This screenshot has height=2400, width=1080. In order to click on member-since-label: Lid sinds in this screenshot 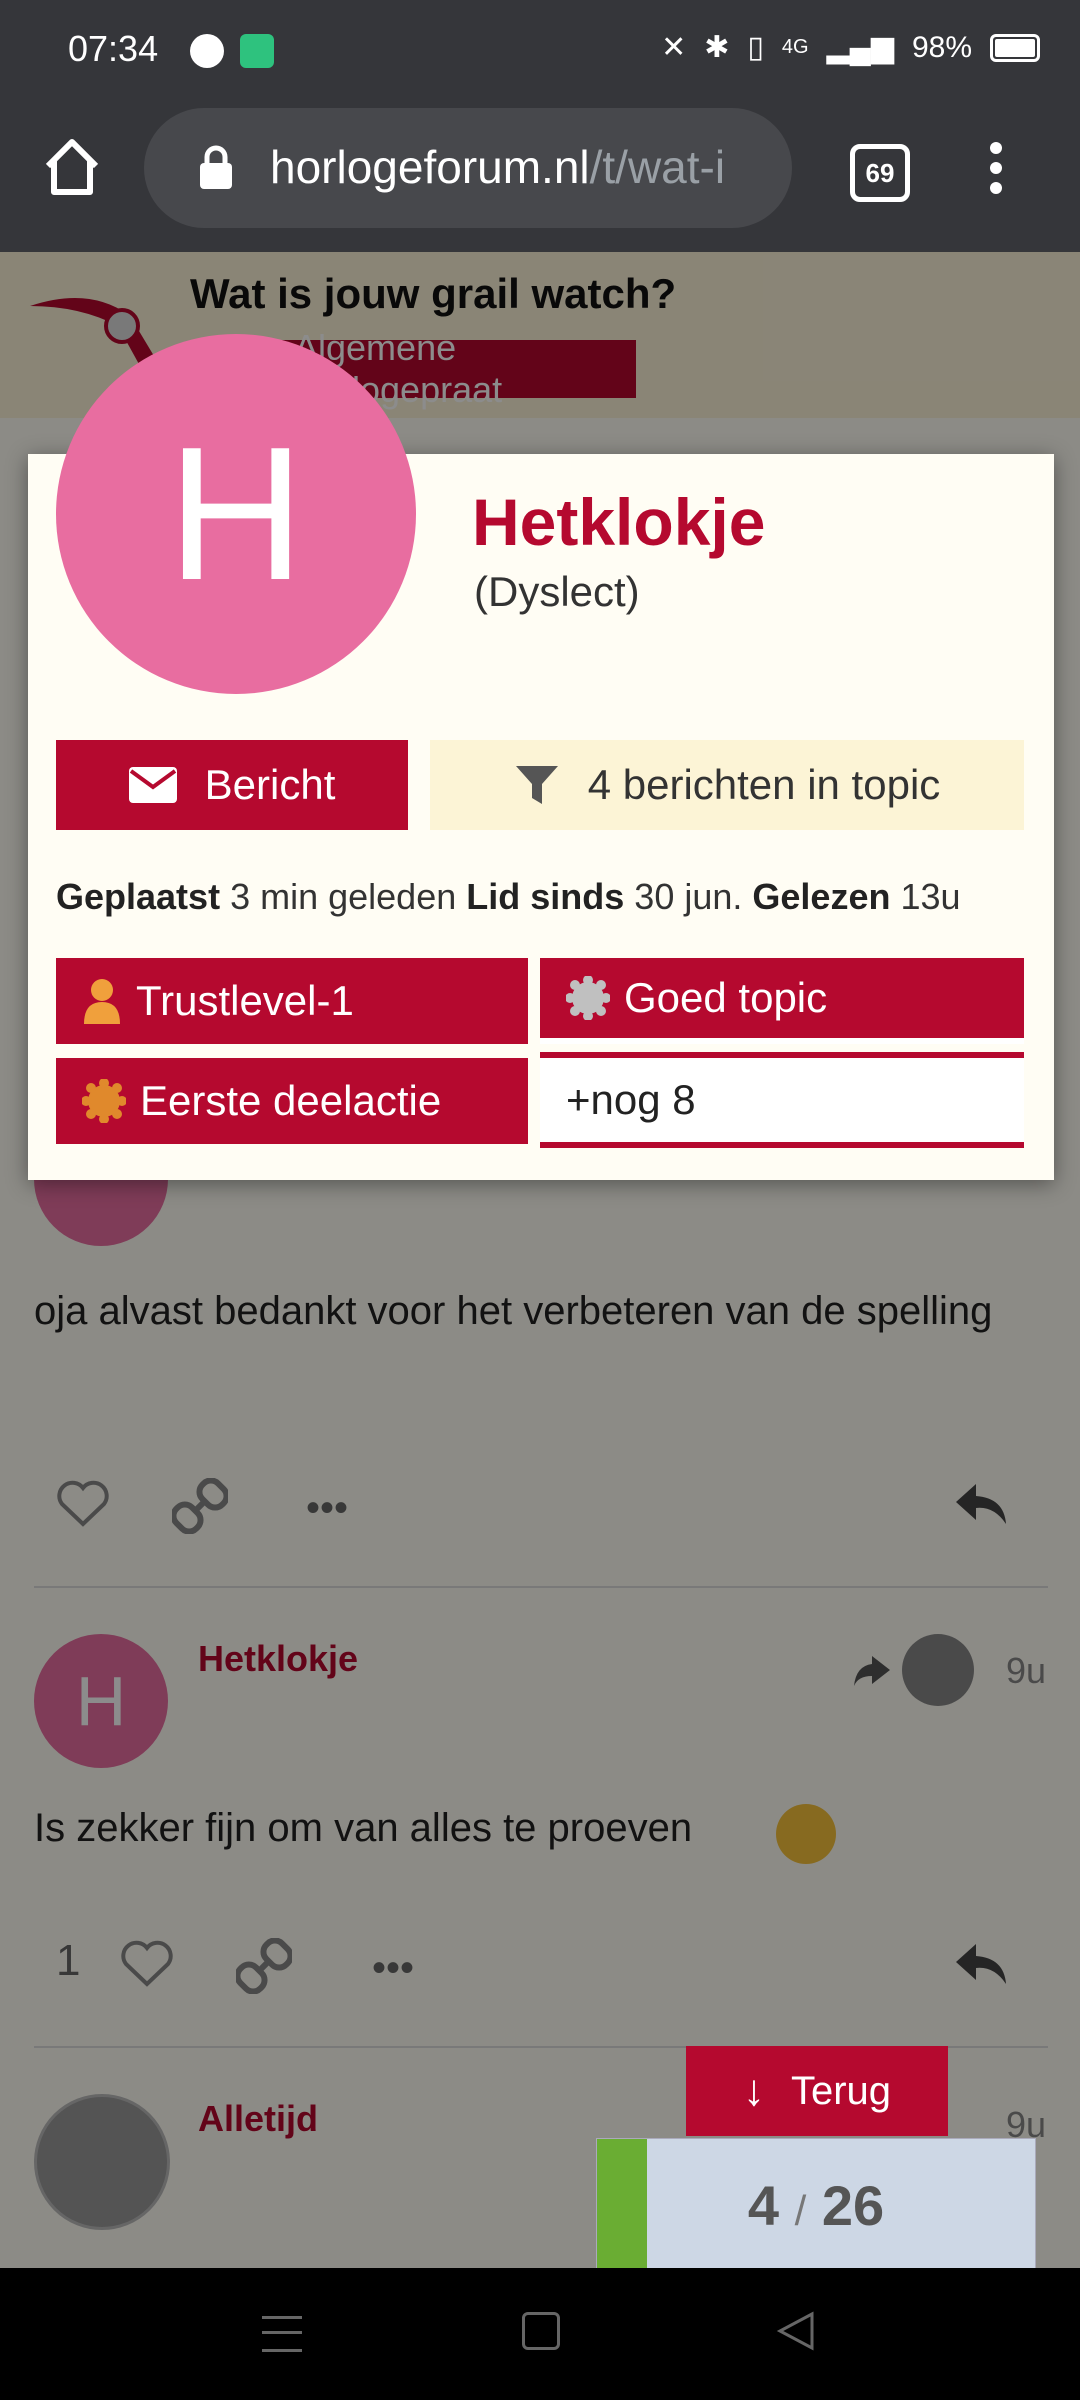, I will do `click(545, 896)`.